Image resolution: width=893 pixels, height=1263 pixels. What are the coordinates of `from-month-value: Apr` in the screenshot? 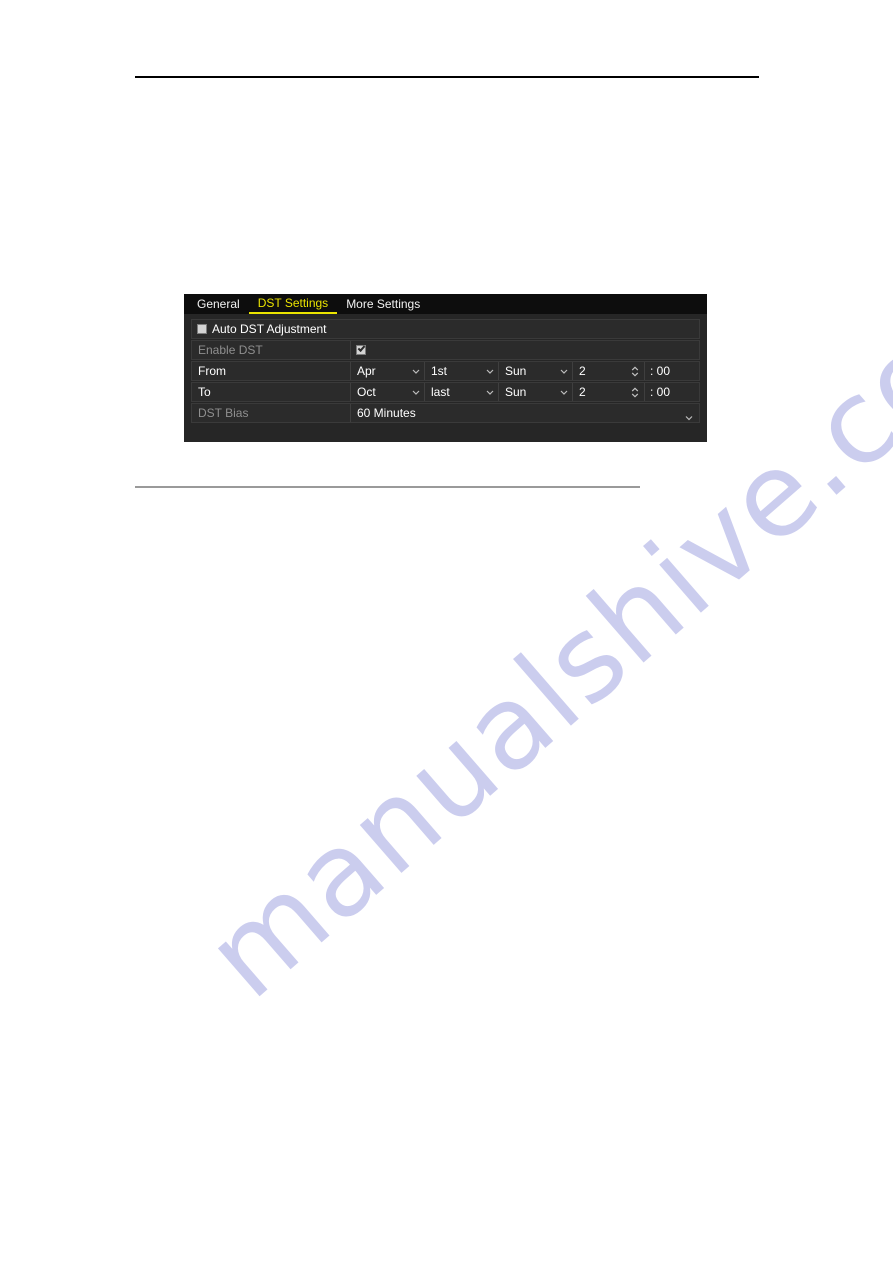 It's located at (366, 371).